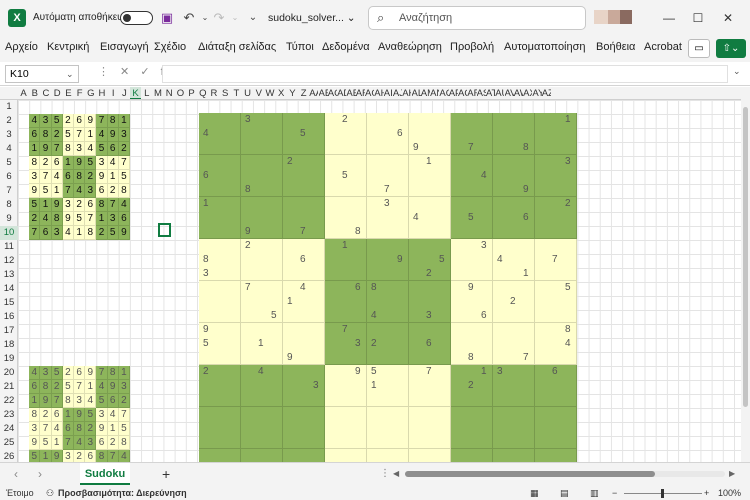 The width and height of the screenshot is (750, 500). Describe the element at coordinates (167, 18) in the screenshot. I see `save-icon: ▣` at that location.